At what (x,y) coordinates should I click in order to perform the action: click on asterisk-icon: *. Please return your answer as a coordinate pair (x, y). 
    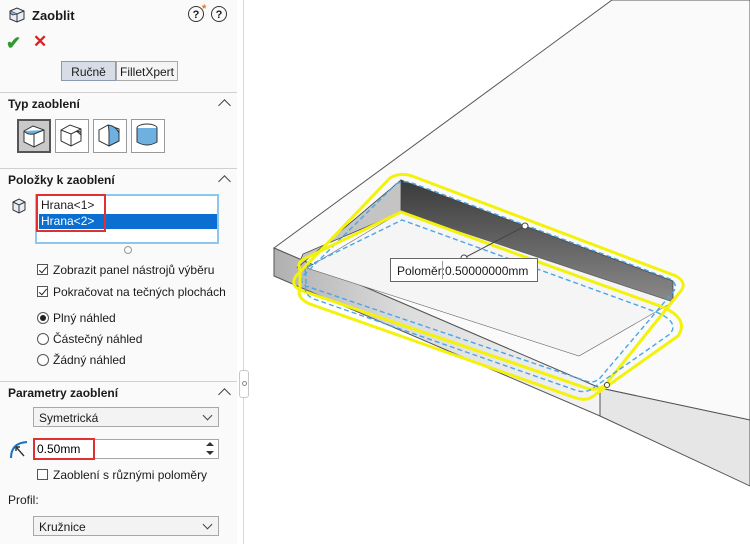
    Looking at the image, I should click on (204, 9).